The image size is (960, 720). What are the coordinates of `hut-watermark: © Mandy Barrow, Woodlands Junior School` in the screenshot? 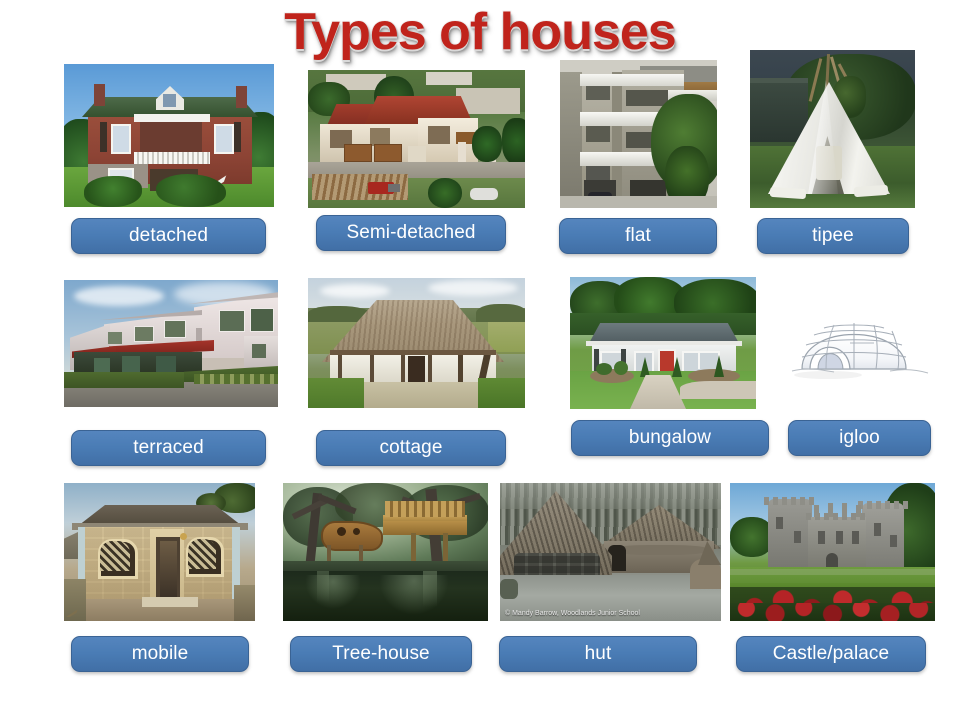 It's located at (572, 613).